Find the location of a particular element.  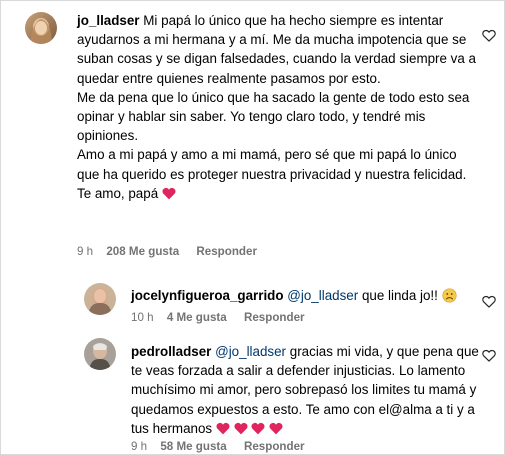

sad-face-emoji is located at coordinates (449, 295).